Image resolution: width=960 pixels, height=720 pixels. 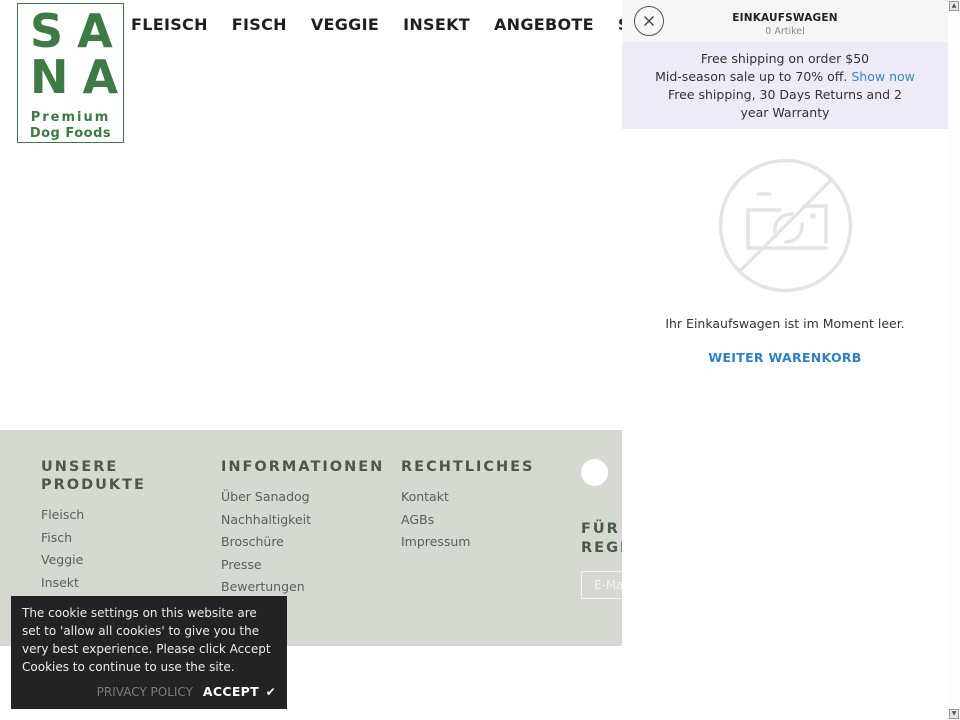 I want to click on promo-line-shipping: Free shipping on order $50, so click(x=785, y=58).